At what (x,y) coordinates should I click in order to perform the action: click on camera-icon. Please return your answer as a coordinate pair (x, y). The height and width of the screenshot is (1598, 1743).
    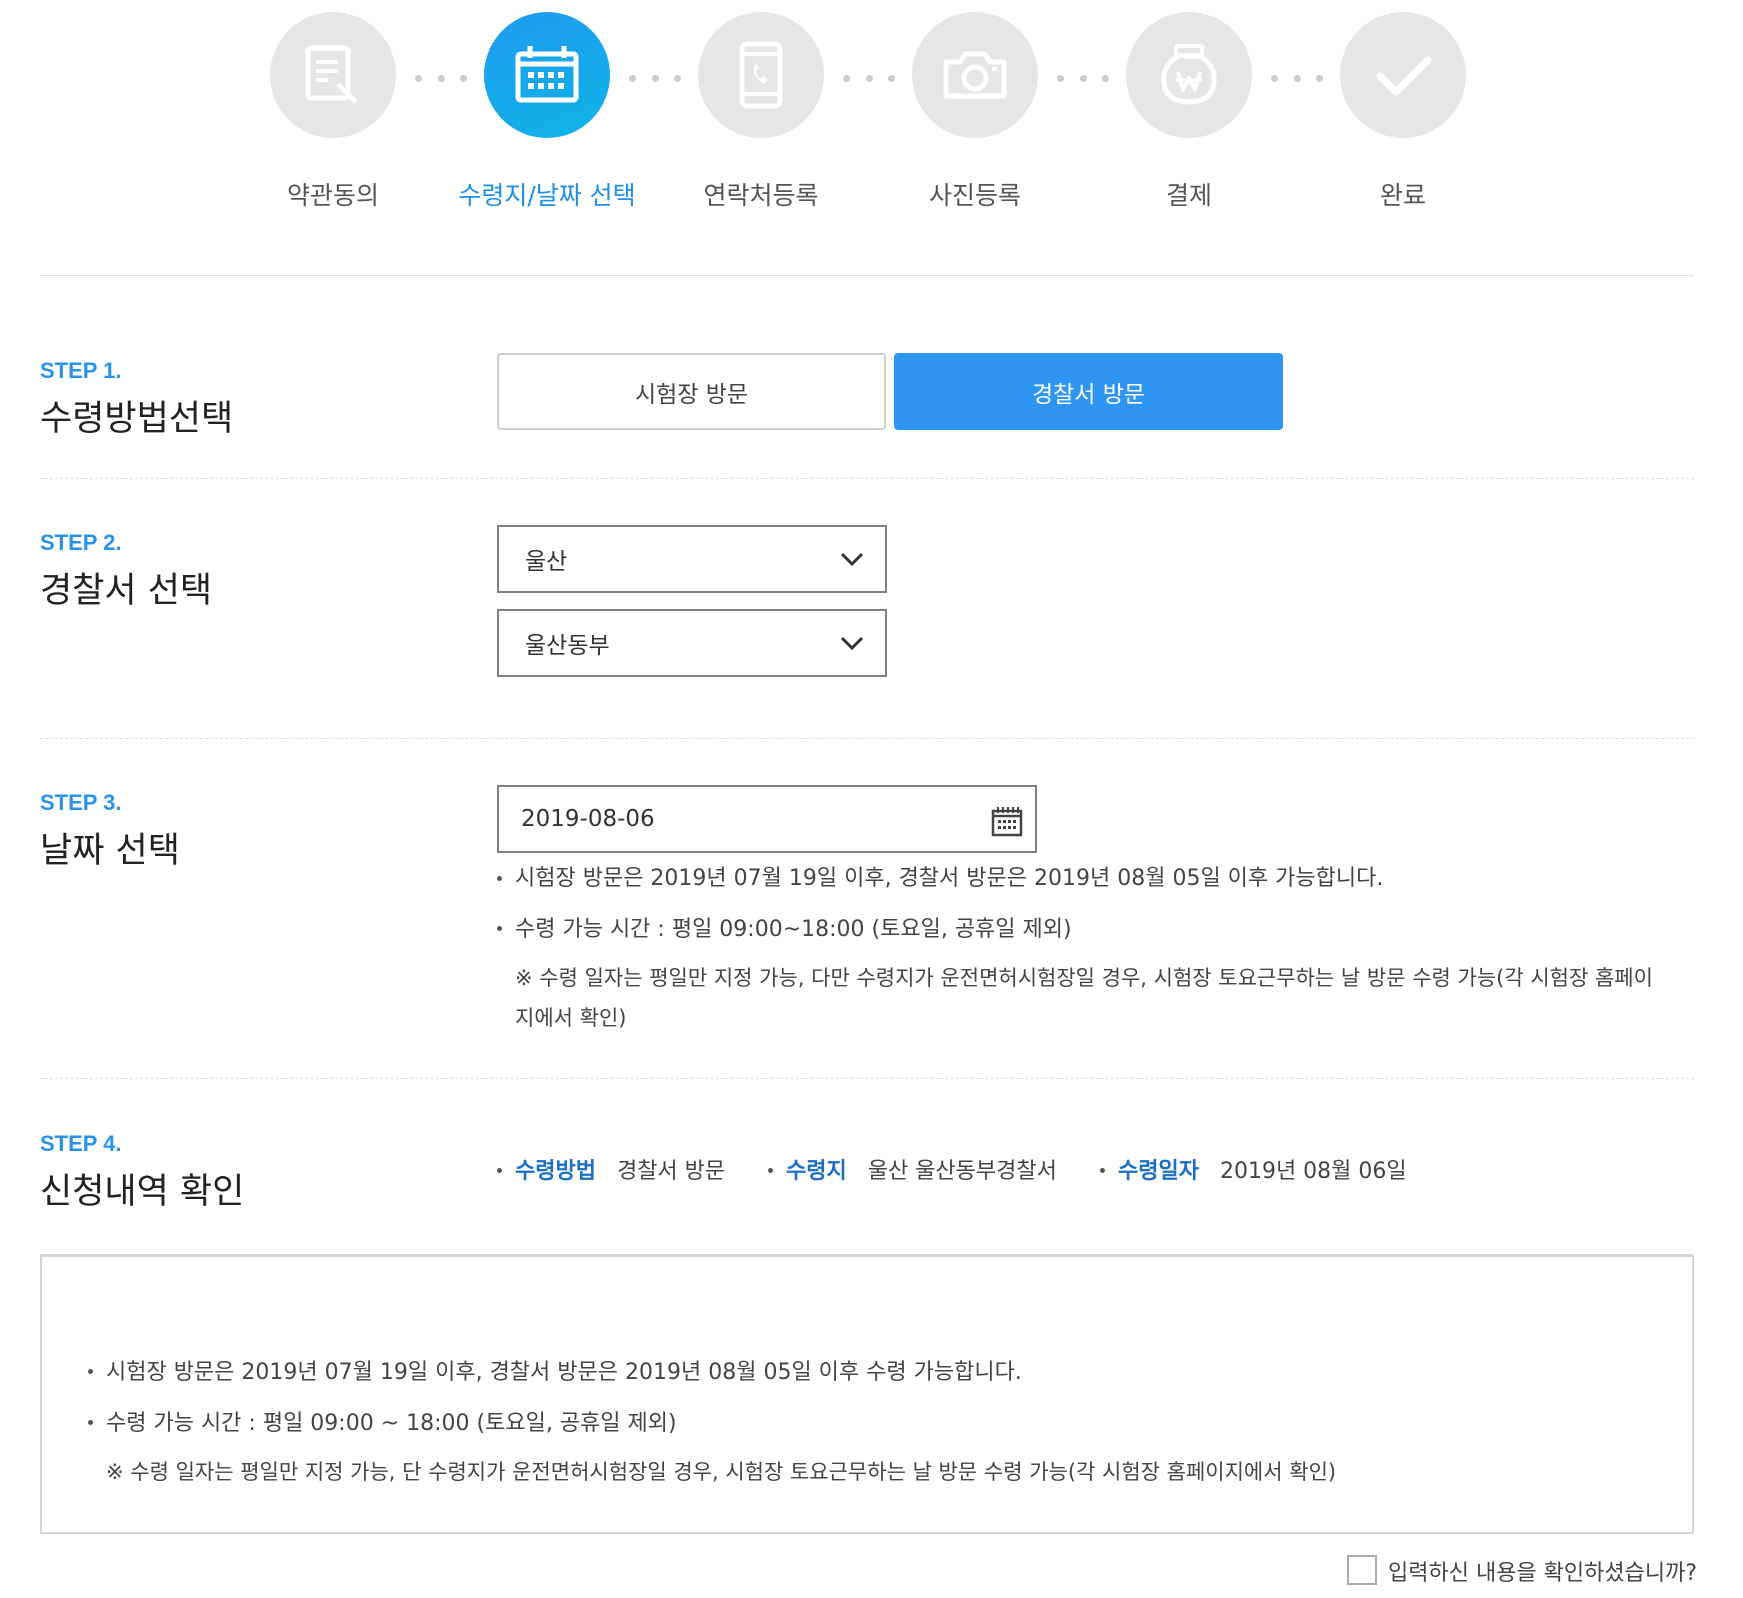
    Looking at the image, I should click on (975, 75).